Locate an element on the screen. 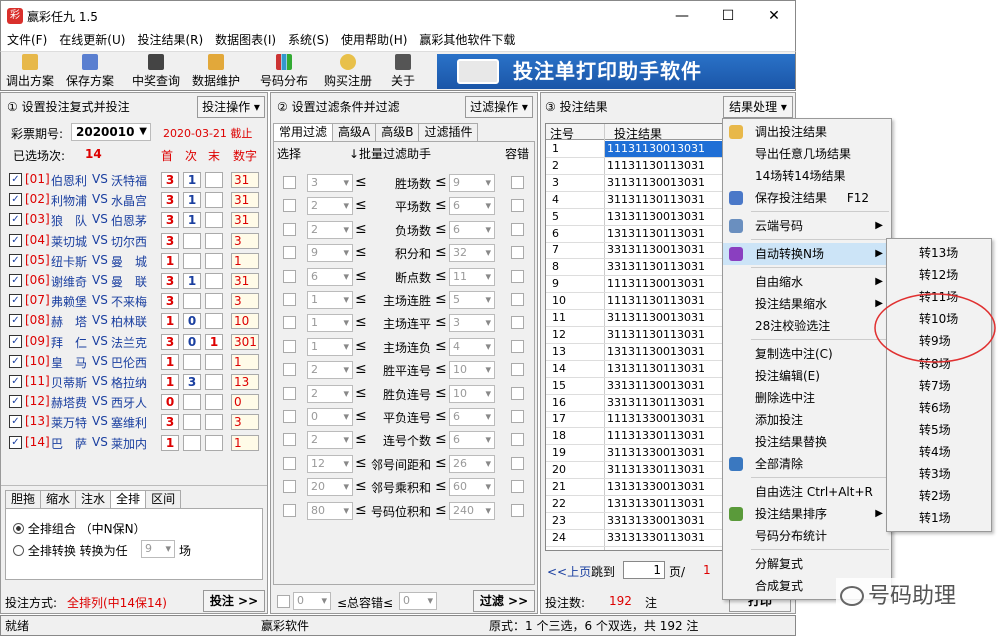 The width and height of the screenshot is (998, 636). convert-submenu-item: 转12场 is located at coordinates (939, 275).